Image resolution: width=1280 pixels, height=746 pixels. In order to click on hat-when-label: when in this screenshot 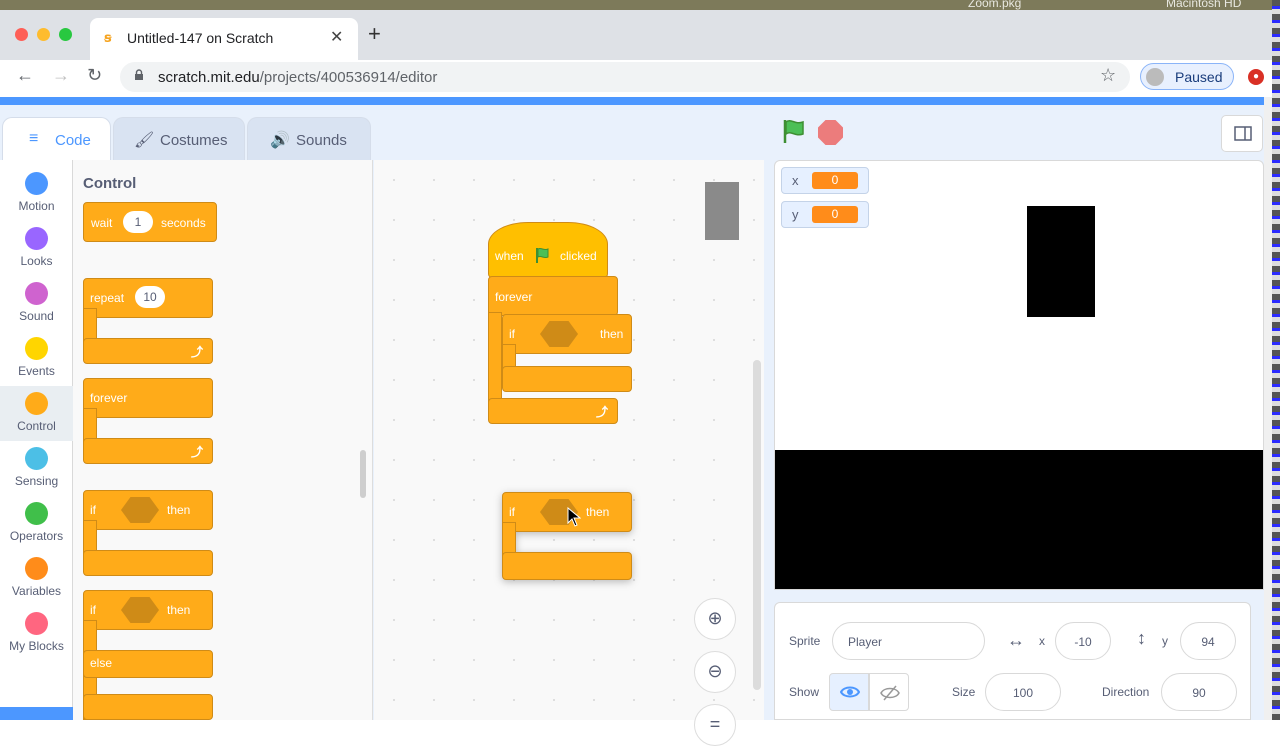, I will do `click(509, 256)`.